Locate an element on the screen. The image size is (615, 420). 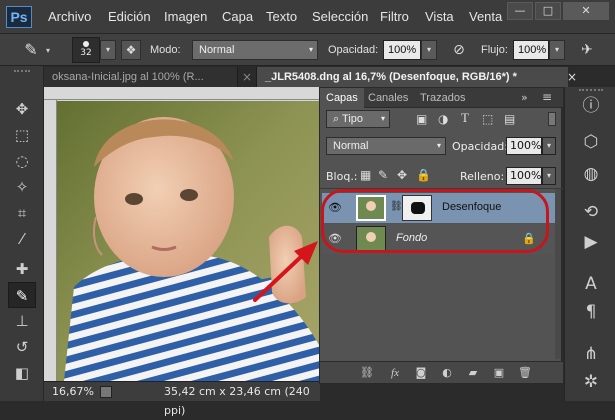
lasso-tool-icon: ◌ is located at coordinates (22, 161).